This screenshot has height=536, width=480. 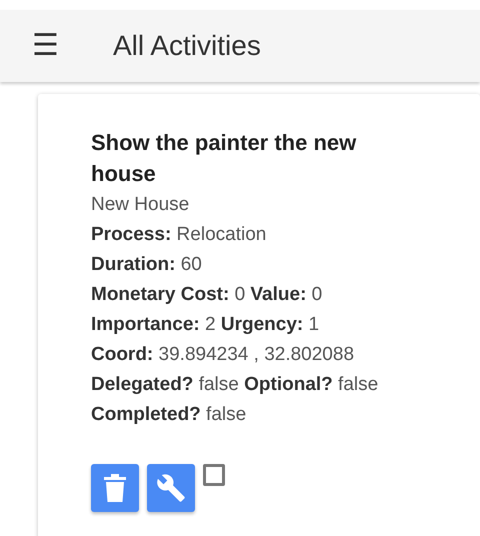 What do you see at coordinates (179, 234) in the screenshot?
I see `detail-line: Process: Relocation` at bounding box center [179, 234].